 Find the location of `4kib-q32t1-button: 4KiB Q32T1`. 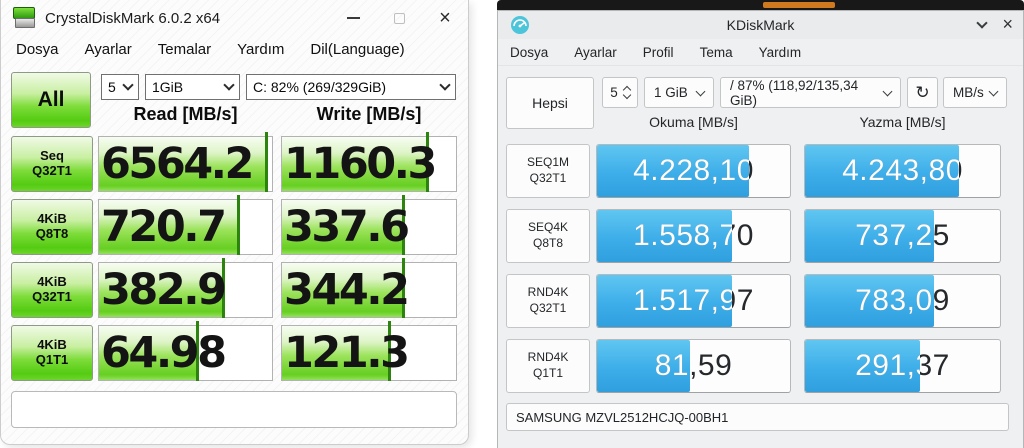

4kib-q32t1-button: 4KiB Q32T1 is located at coordinates (52, 290).